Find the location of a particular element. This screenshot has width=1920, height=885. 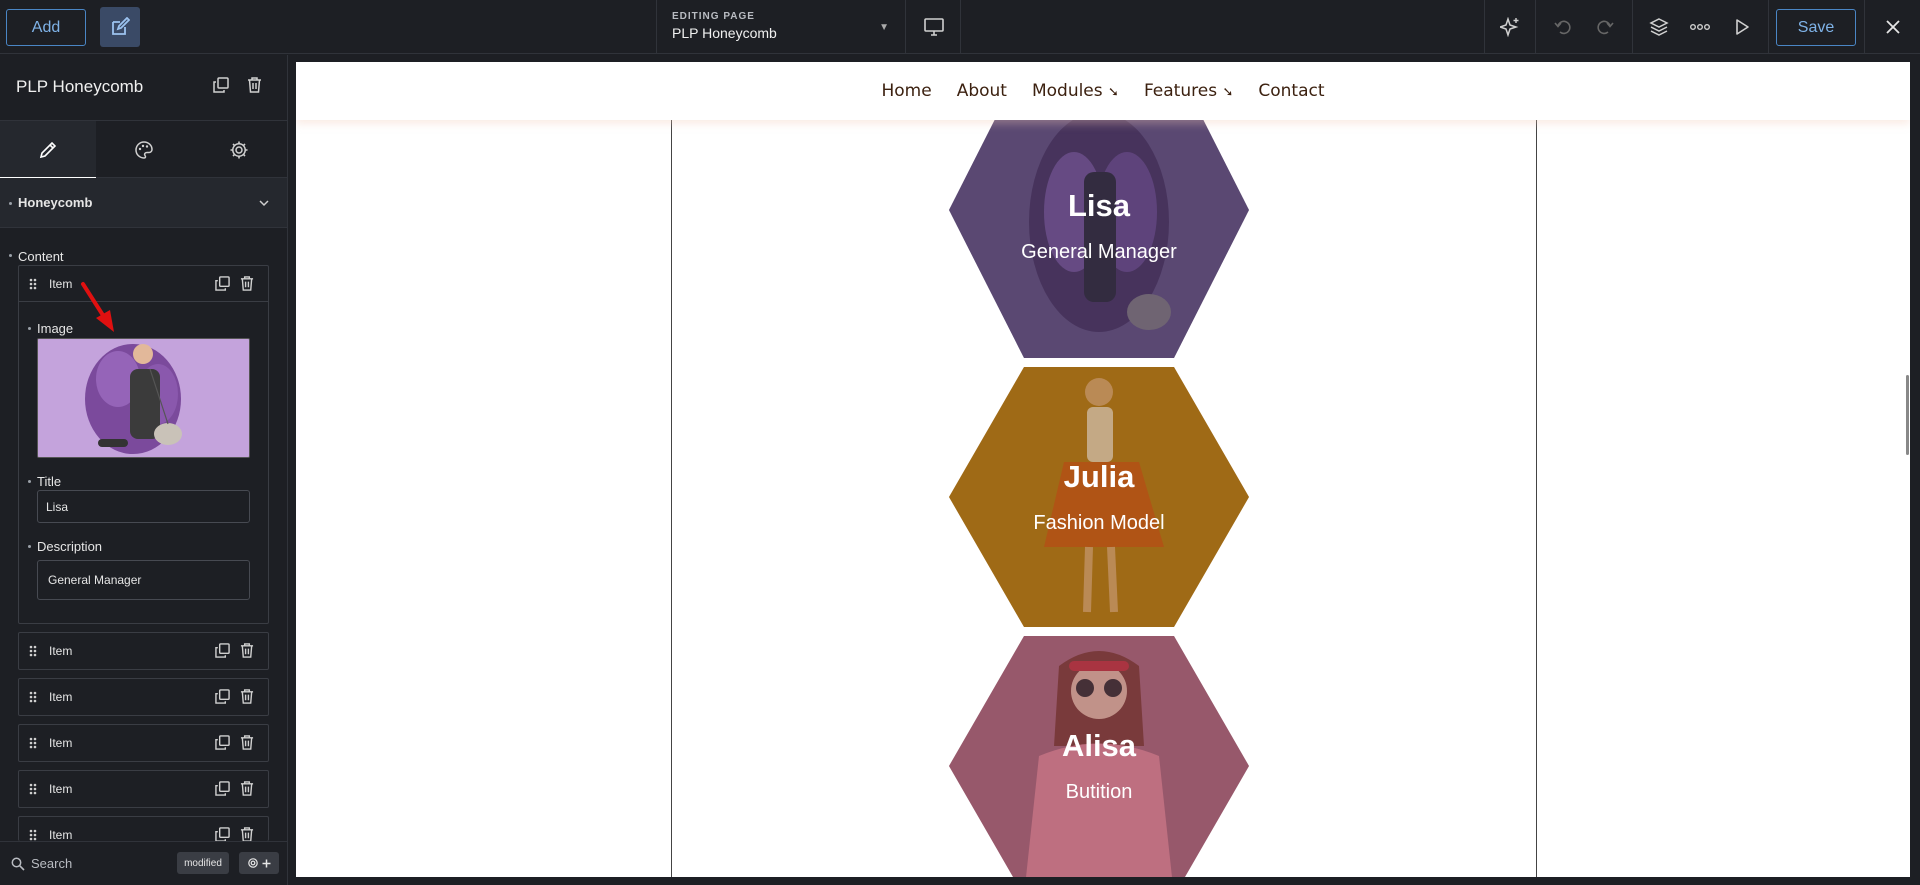

image-thumbnail is located at coordinates (143, 398).